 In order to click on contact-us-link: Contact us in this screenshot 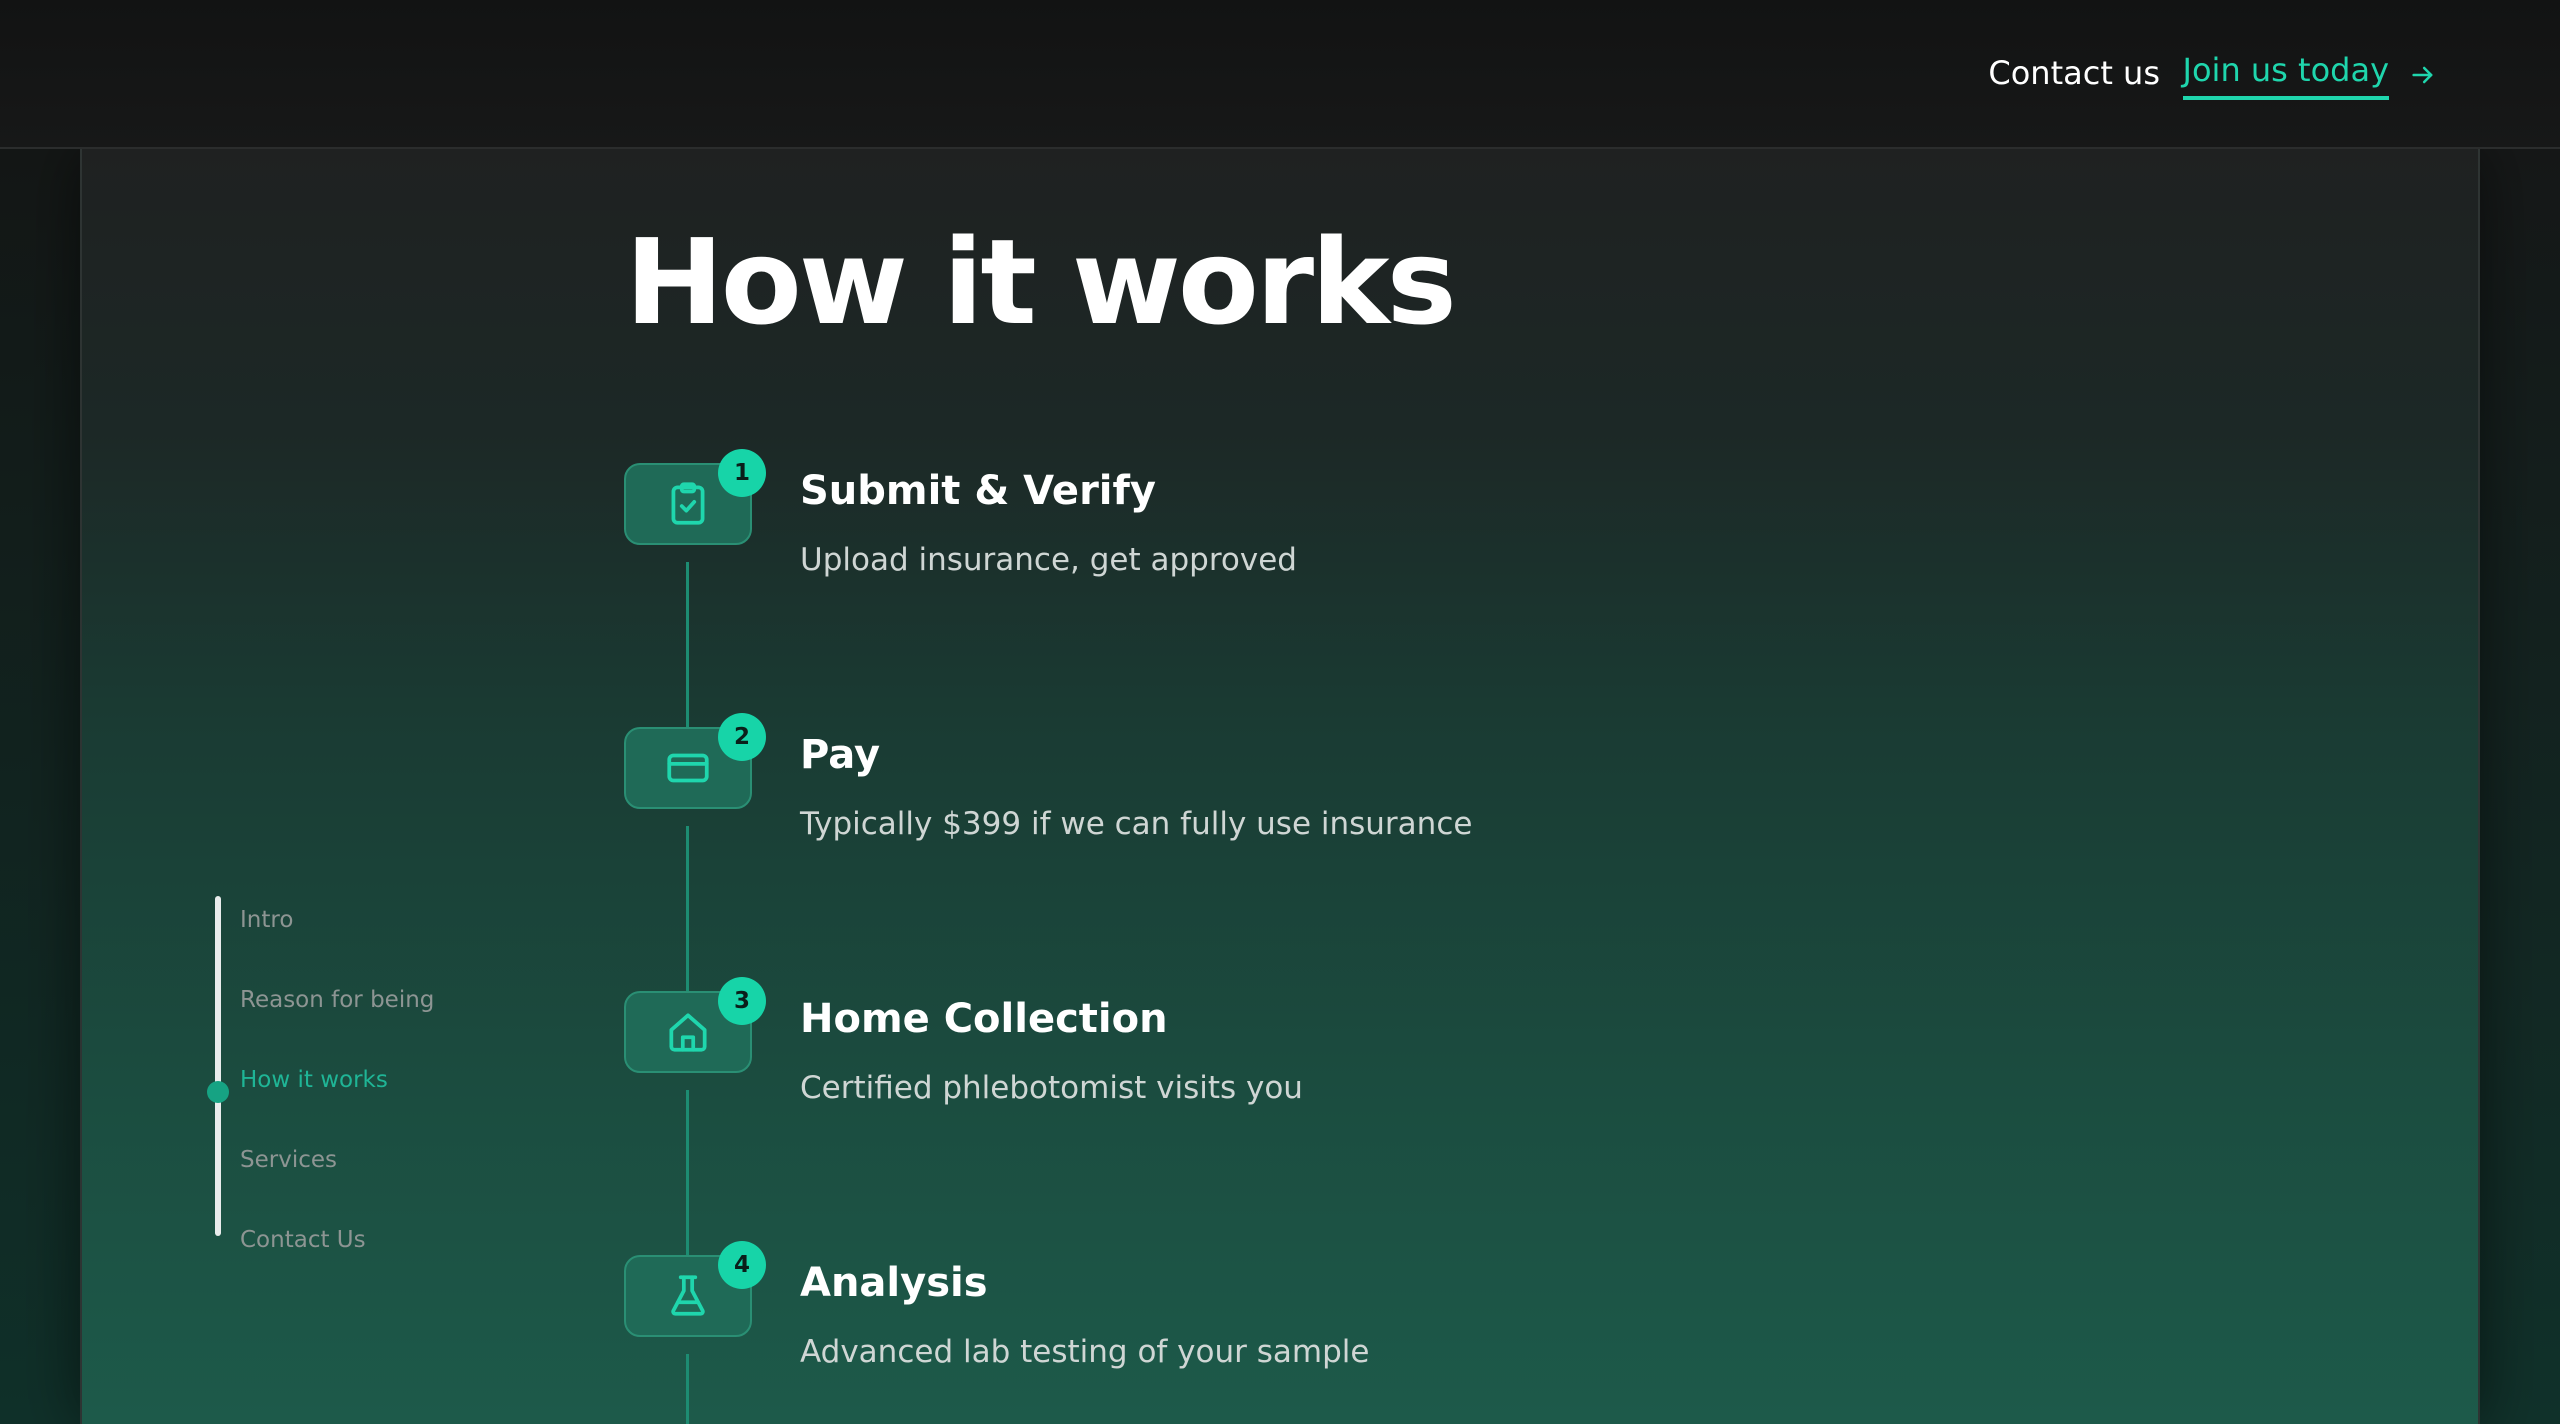, I will do `click(2074, 73)`.